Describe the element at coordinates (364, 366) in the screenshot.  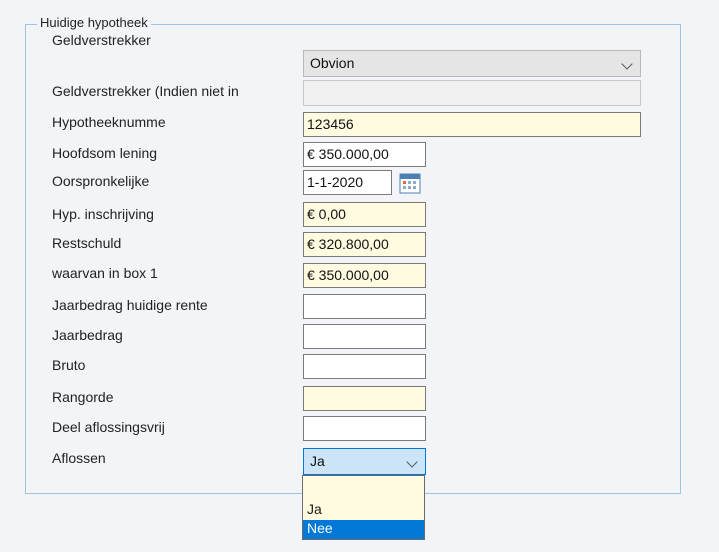
I see `bruto-field` at that location.